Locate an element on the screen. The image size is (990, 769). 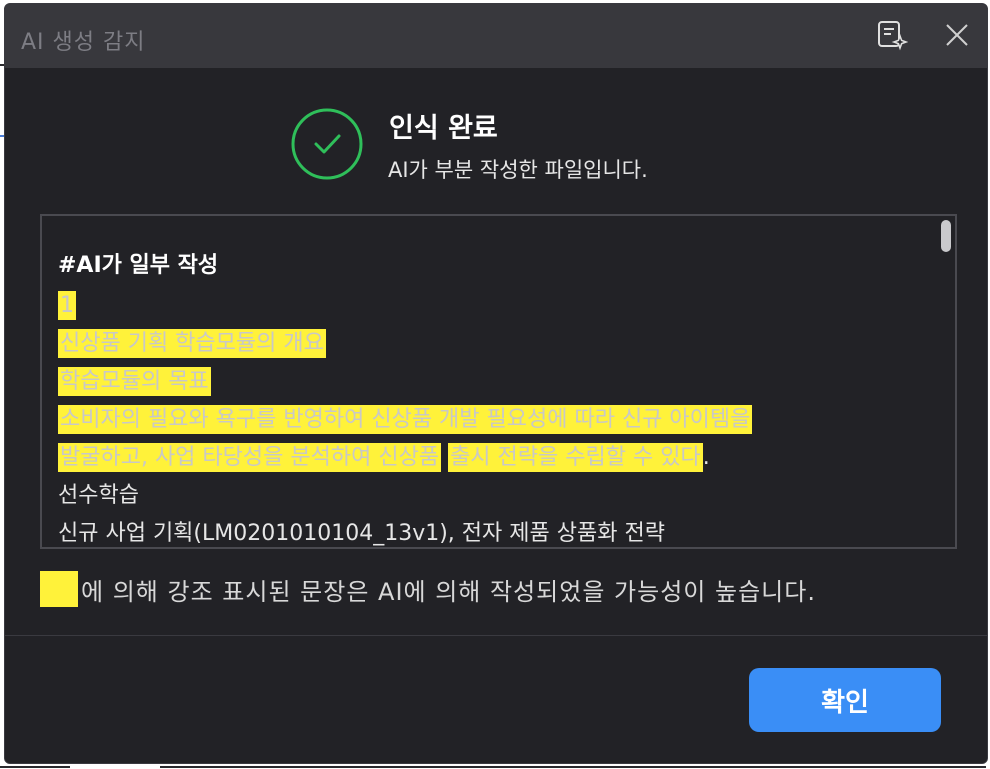
highlight-legend-text: 에 의해 강조 표시된 문장은 AI에 의해 작성되었을 가능성이 높습니다. is located at coordinates (448, 592).